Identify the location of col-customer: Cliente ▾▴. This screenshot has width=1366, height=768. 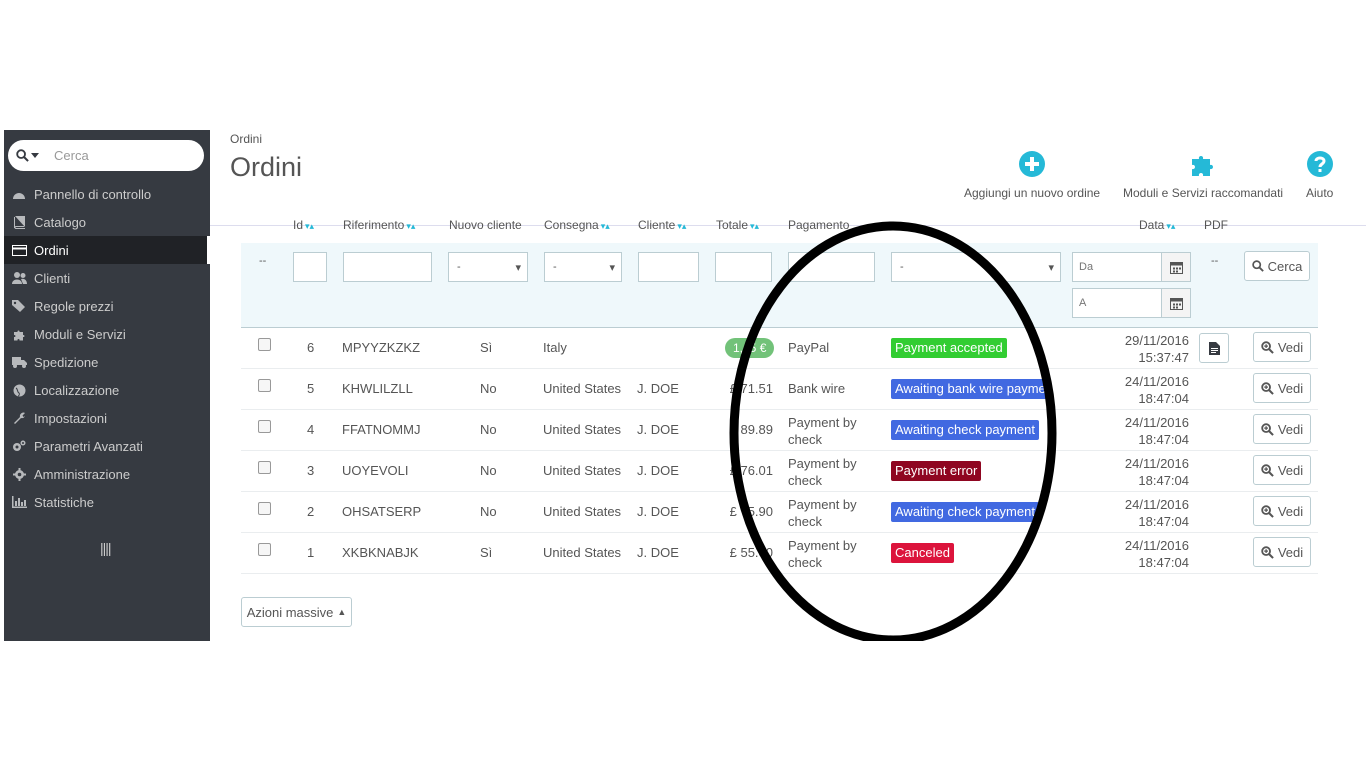
(662, 225).